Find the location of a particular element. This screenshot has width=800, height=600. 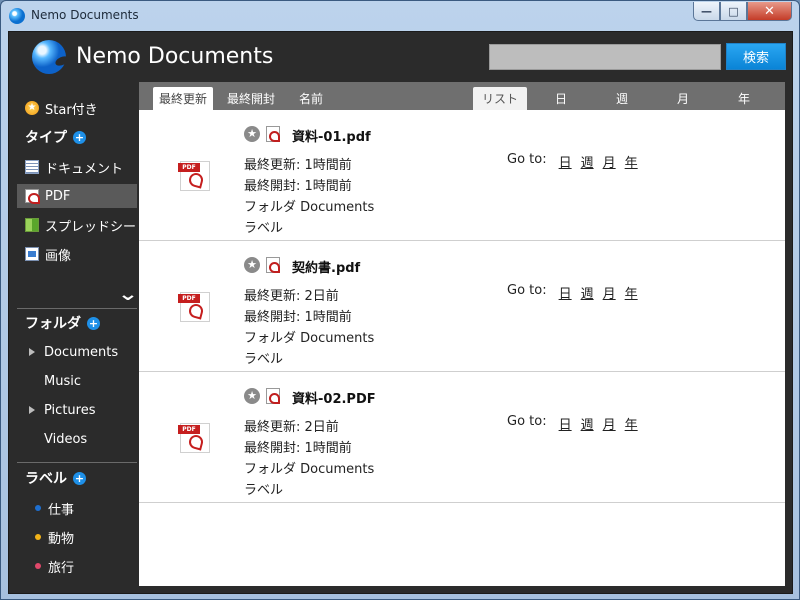

add-folder-icon: + is located at coordinates (93, 323).